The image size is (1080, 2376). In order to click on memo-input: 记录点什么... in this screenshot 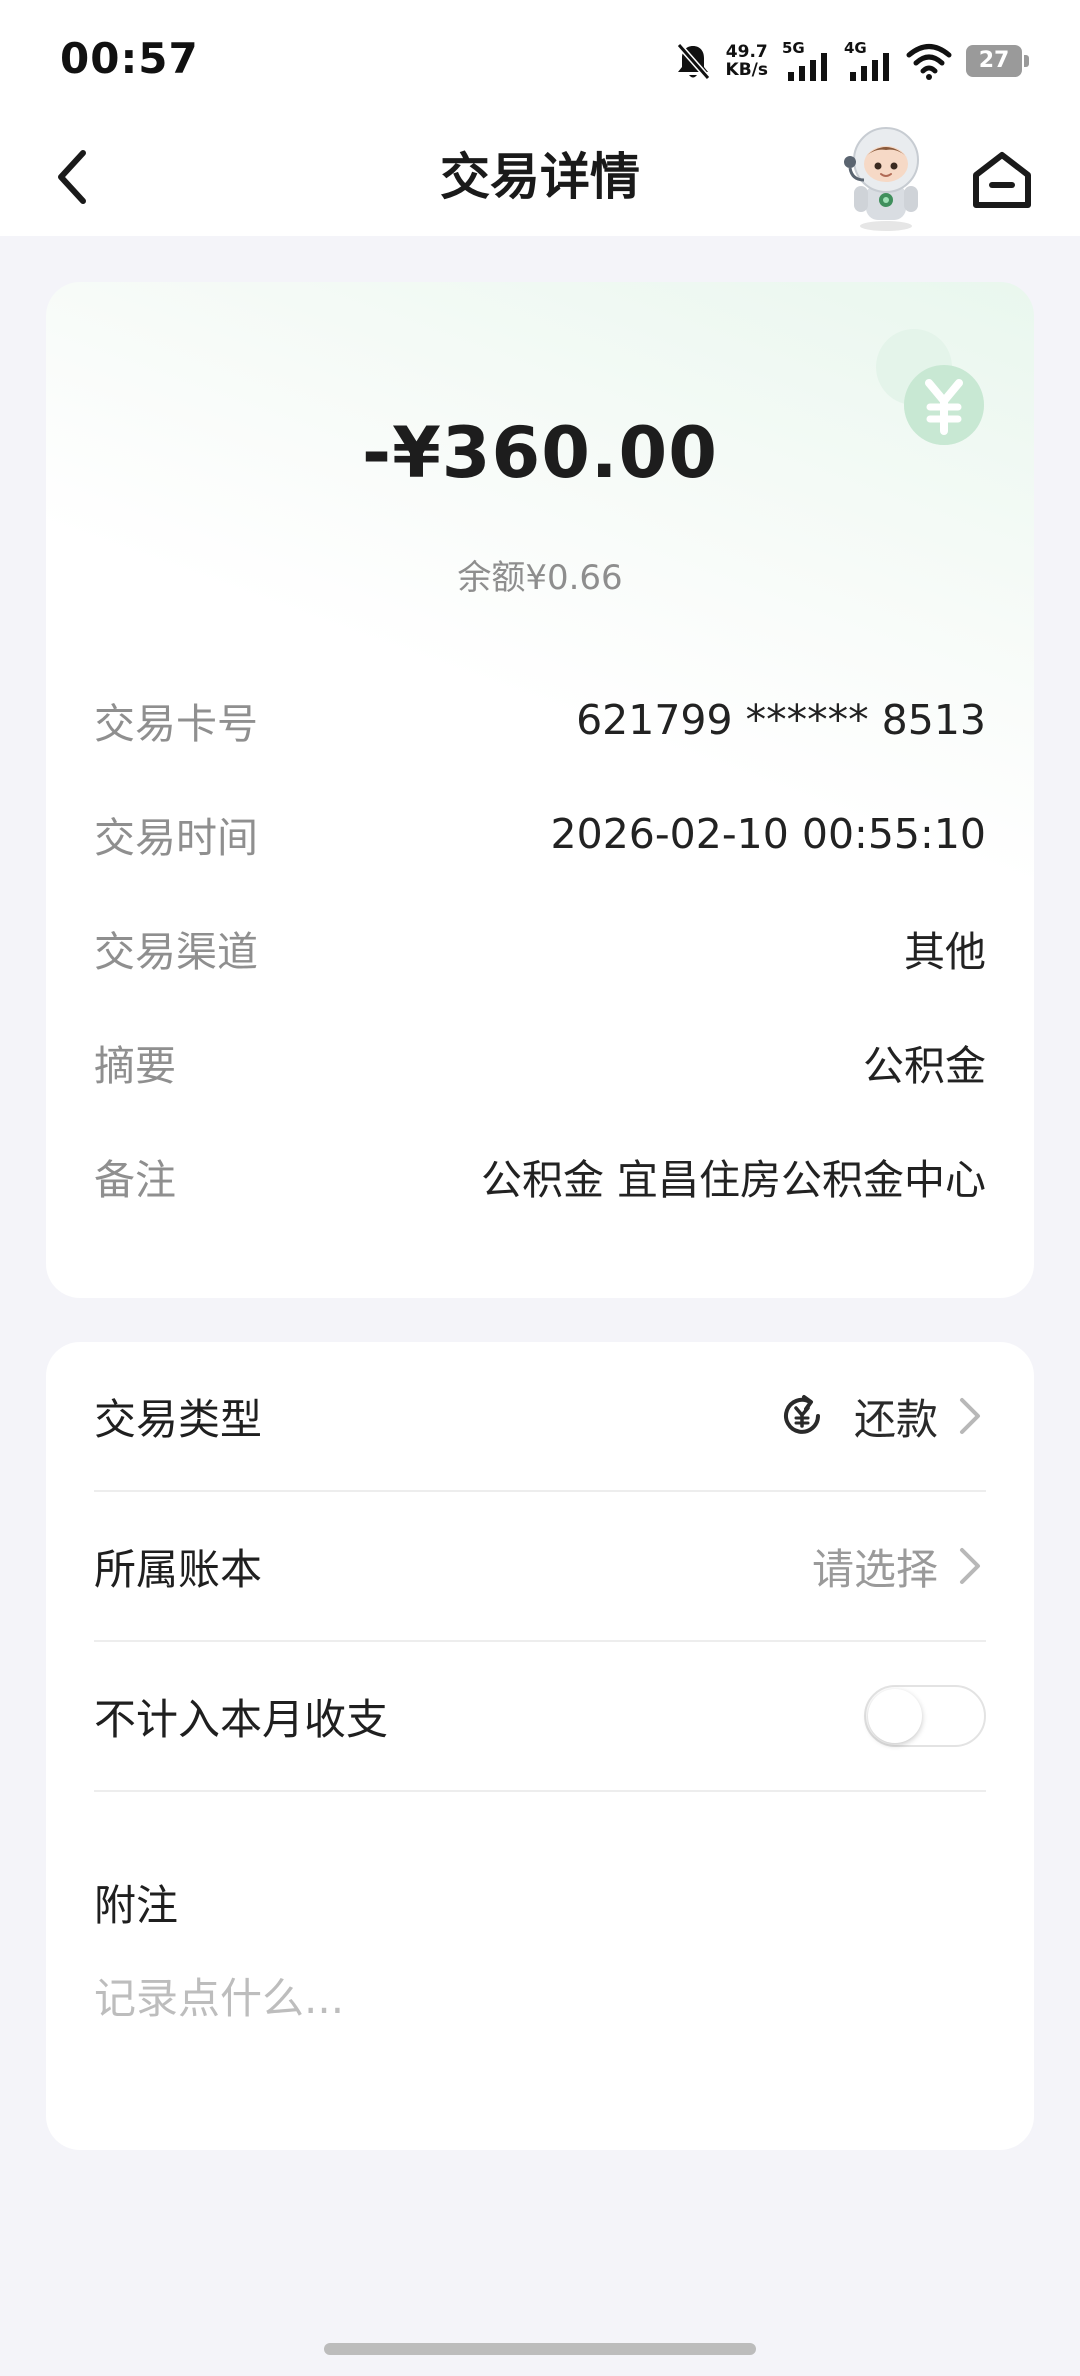, I will do `click(540, 1999)`.